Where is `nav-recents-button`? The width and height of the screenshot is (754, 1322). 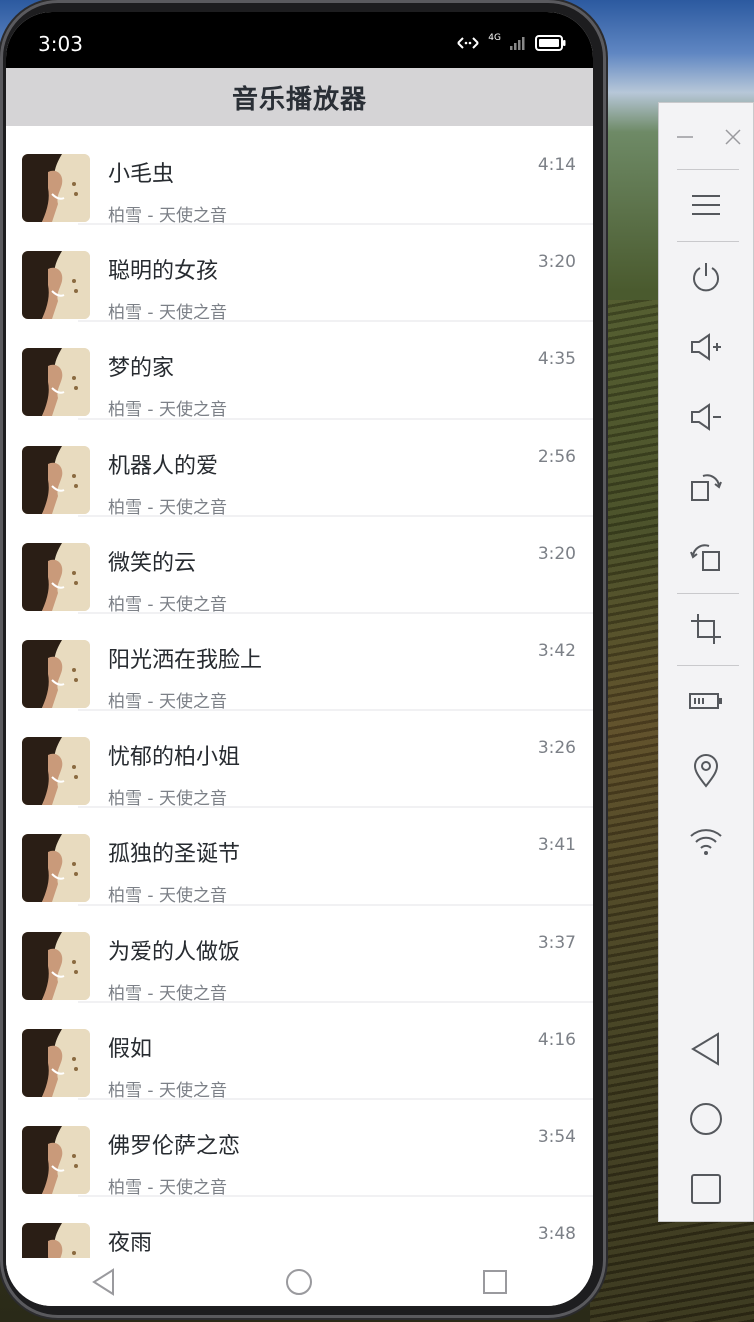
nav-recents-button is located at coordinates (495, 1282).